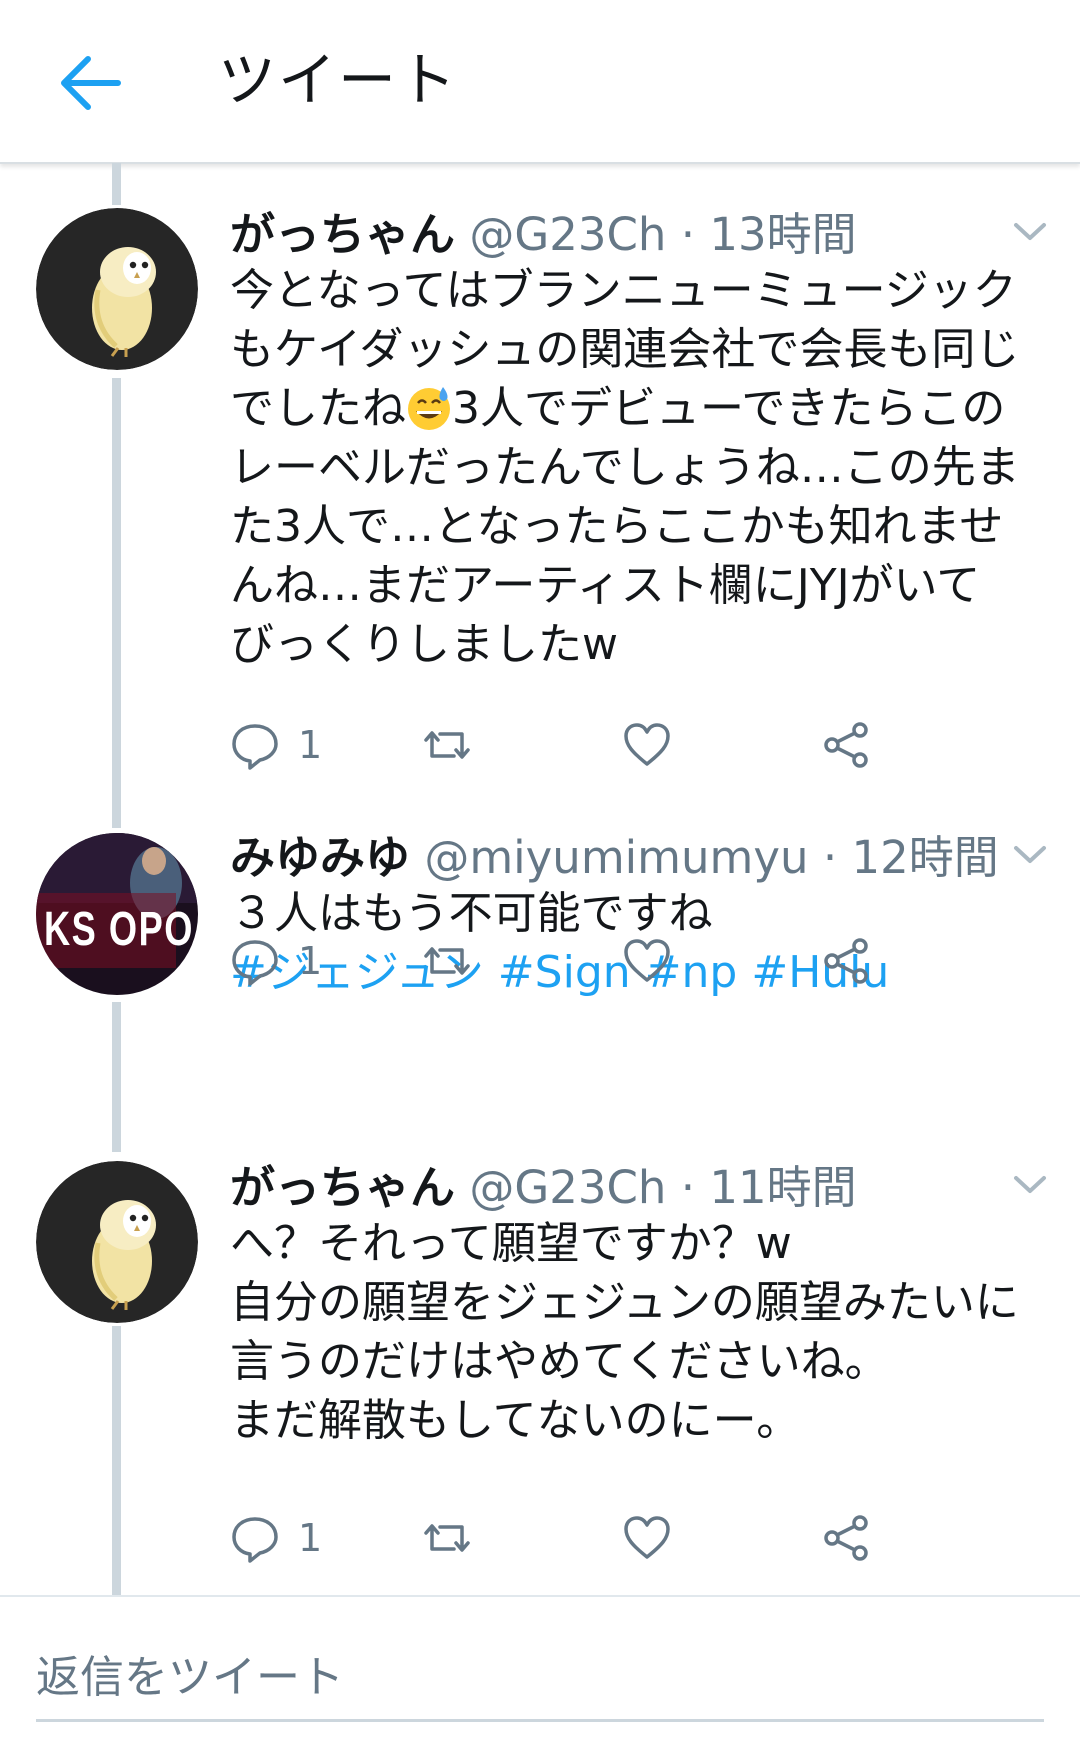 Image resolution: width=1080 pixels, height=1737 pixels. I want to click on timestamp: 12時間, so click(924, 857).